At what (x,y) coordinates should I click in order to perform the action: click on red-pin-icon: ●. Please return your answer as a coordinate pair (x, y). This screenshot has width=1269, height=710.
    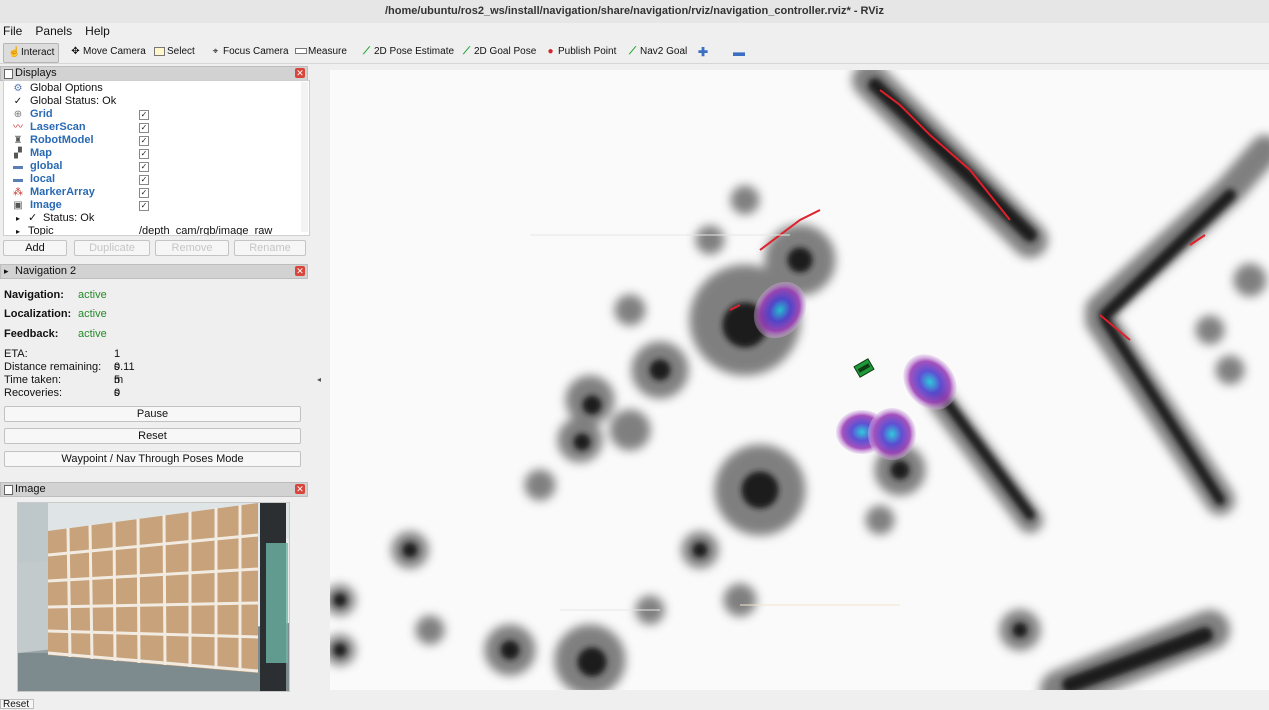
    Looking at the image, I should click on (550, 51).